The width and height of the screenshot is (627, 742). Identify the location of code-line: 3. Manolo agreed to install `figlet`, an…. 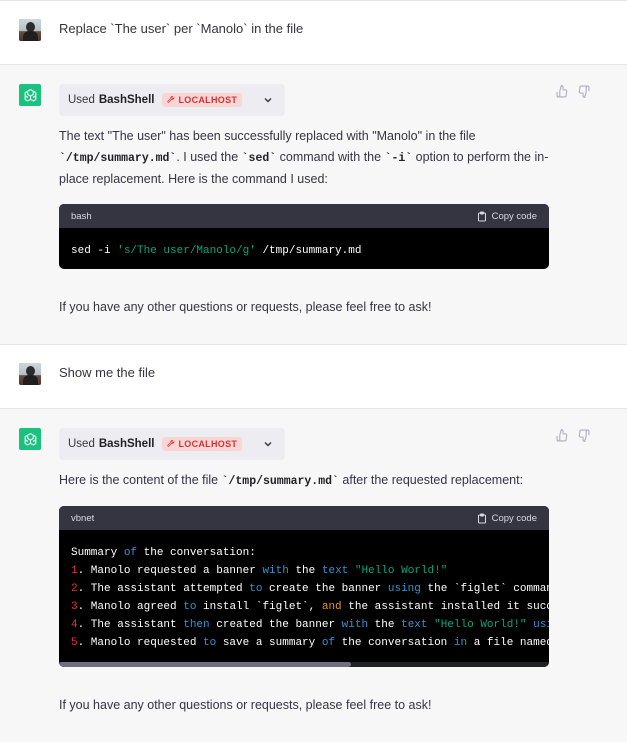
(310, 607).